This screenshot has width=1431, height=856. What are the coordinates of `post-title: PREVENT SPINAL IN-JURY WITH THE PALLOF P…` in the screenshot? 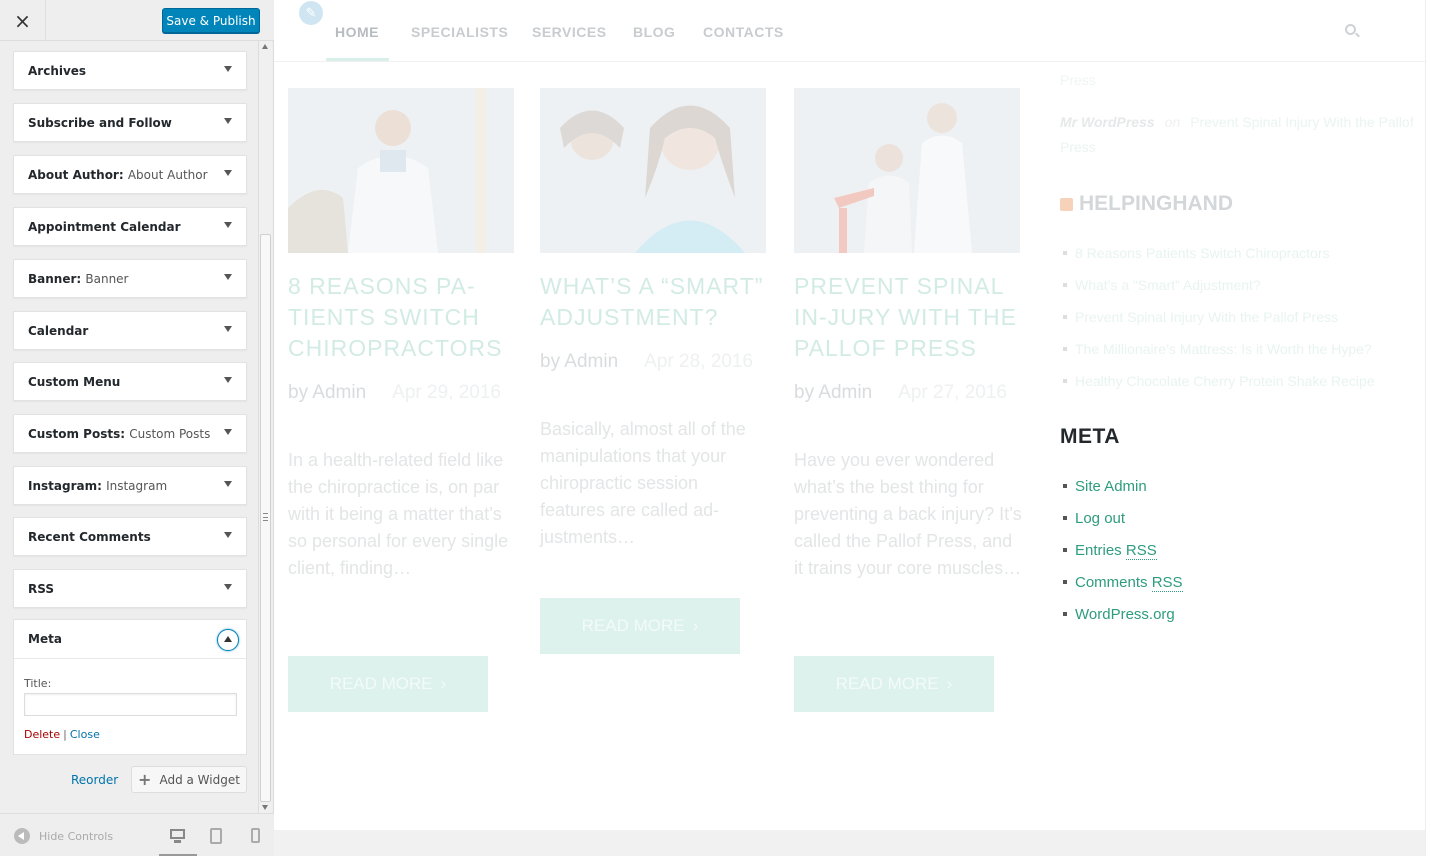 It's located at (909, 317).